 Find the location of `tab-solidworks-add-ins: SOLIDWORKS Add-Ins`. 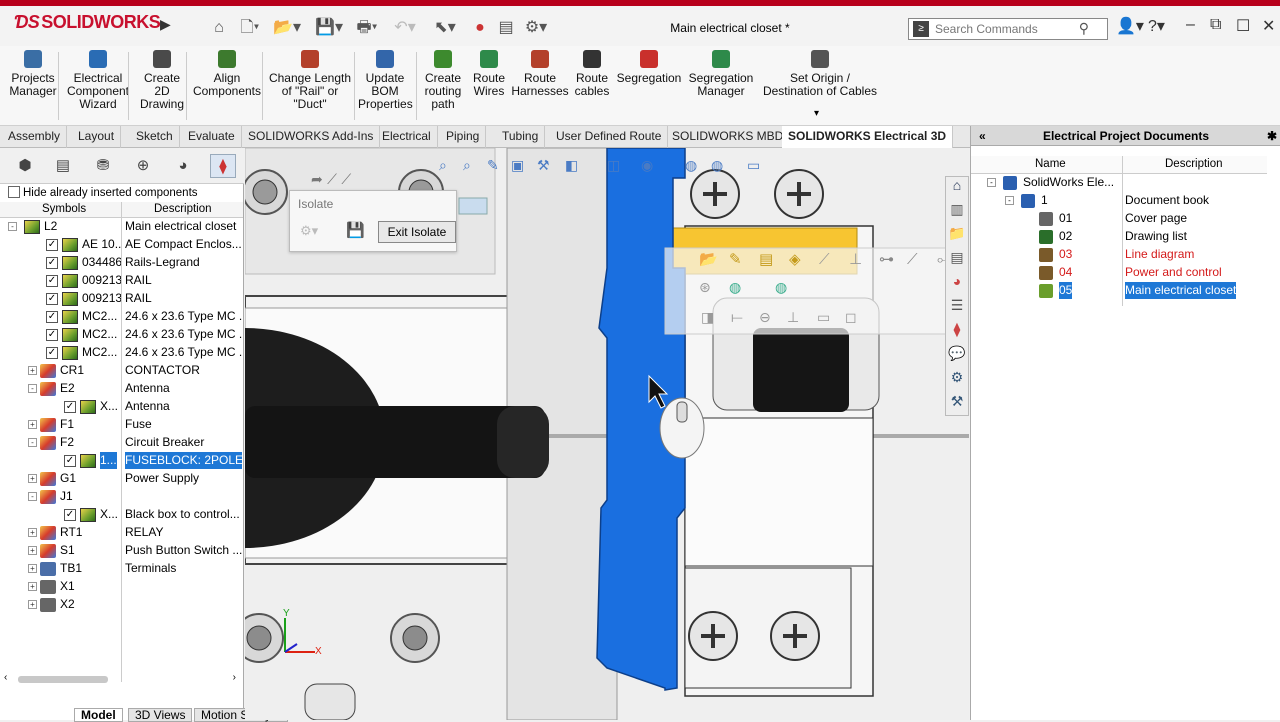

tab-solidworks-add-ins: SOLIDWORKS Add-Ins is located at coordinates (311, 137).